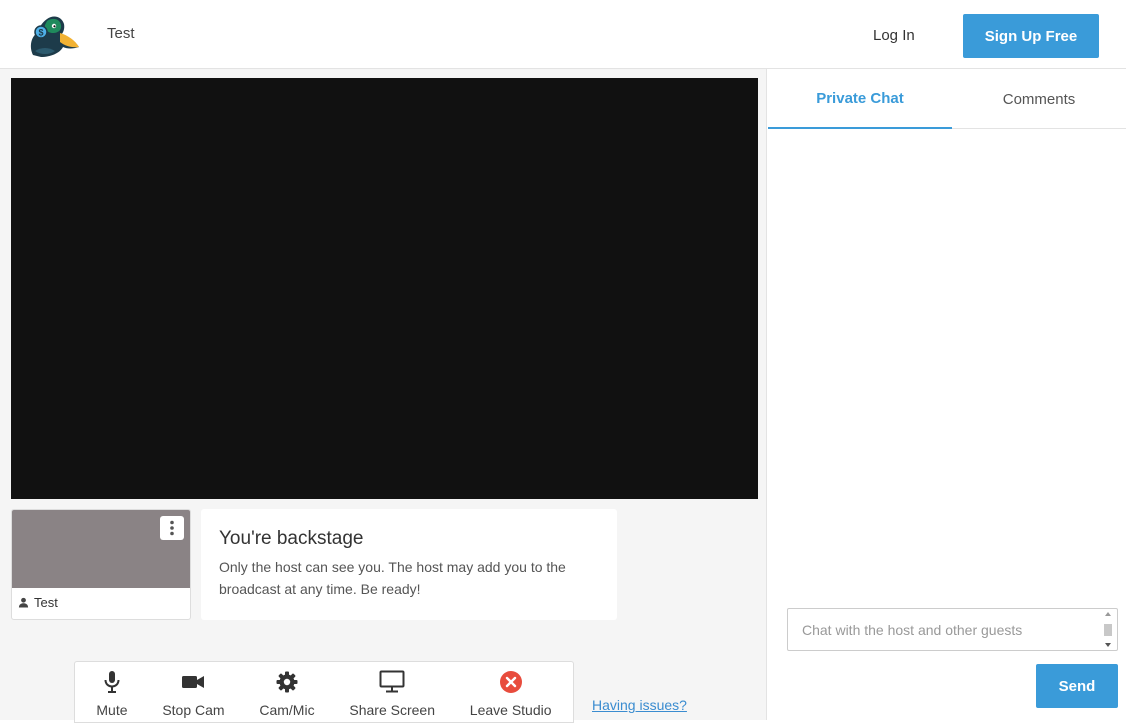  I want to click on mute-label: Mute, so click(112, 710).